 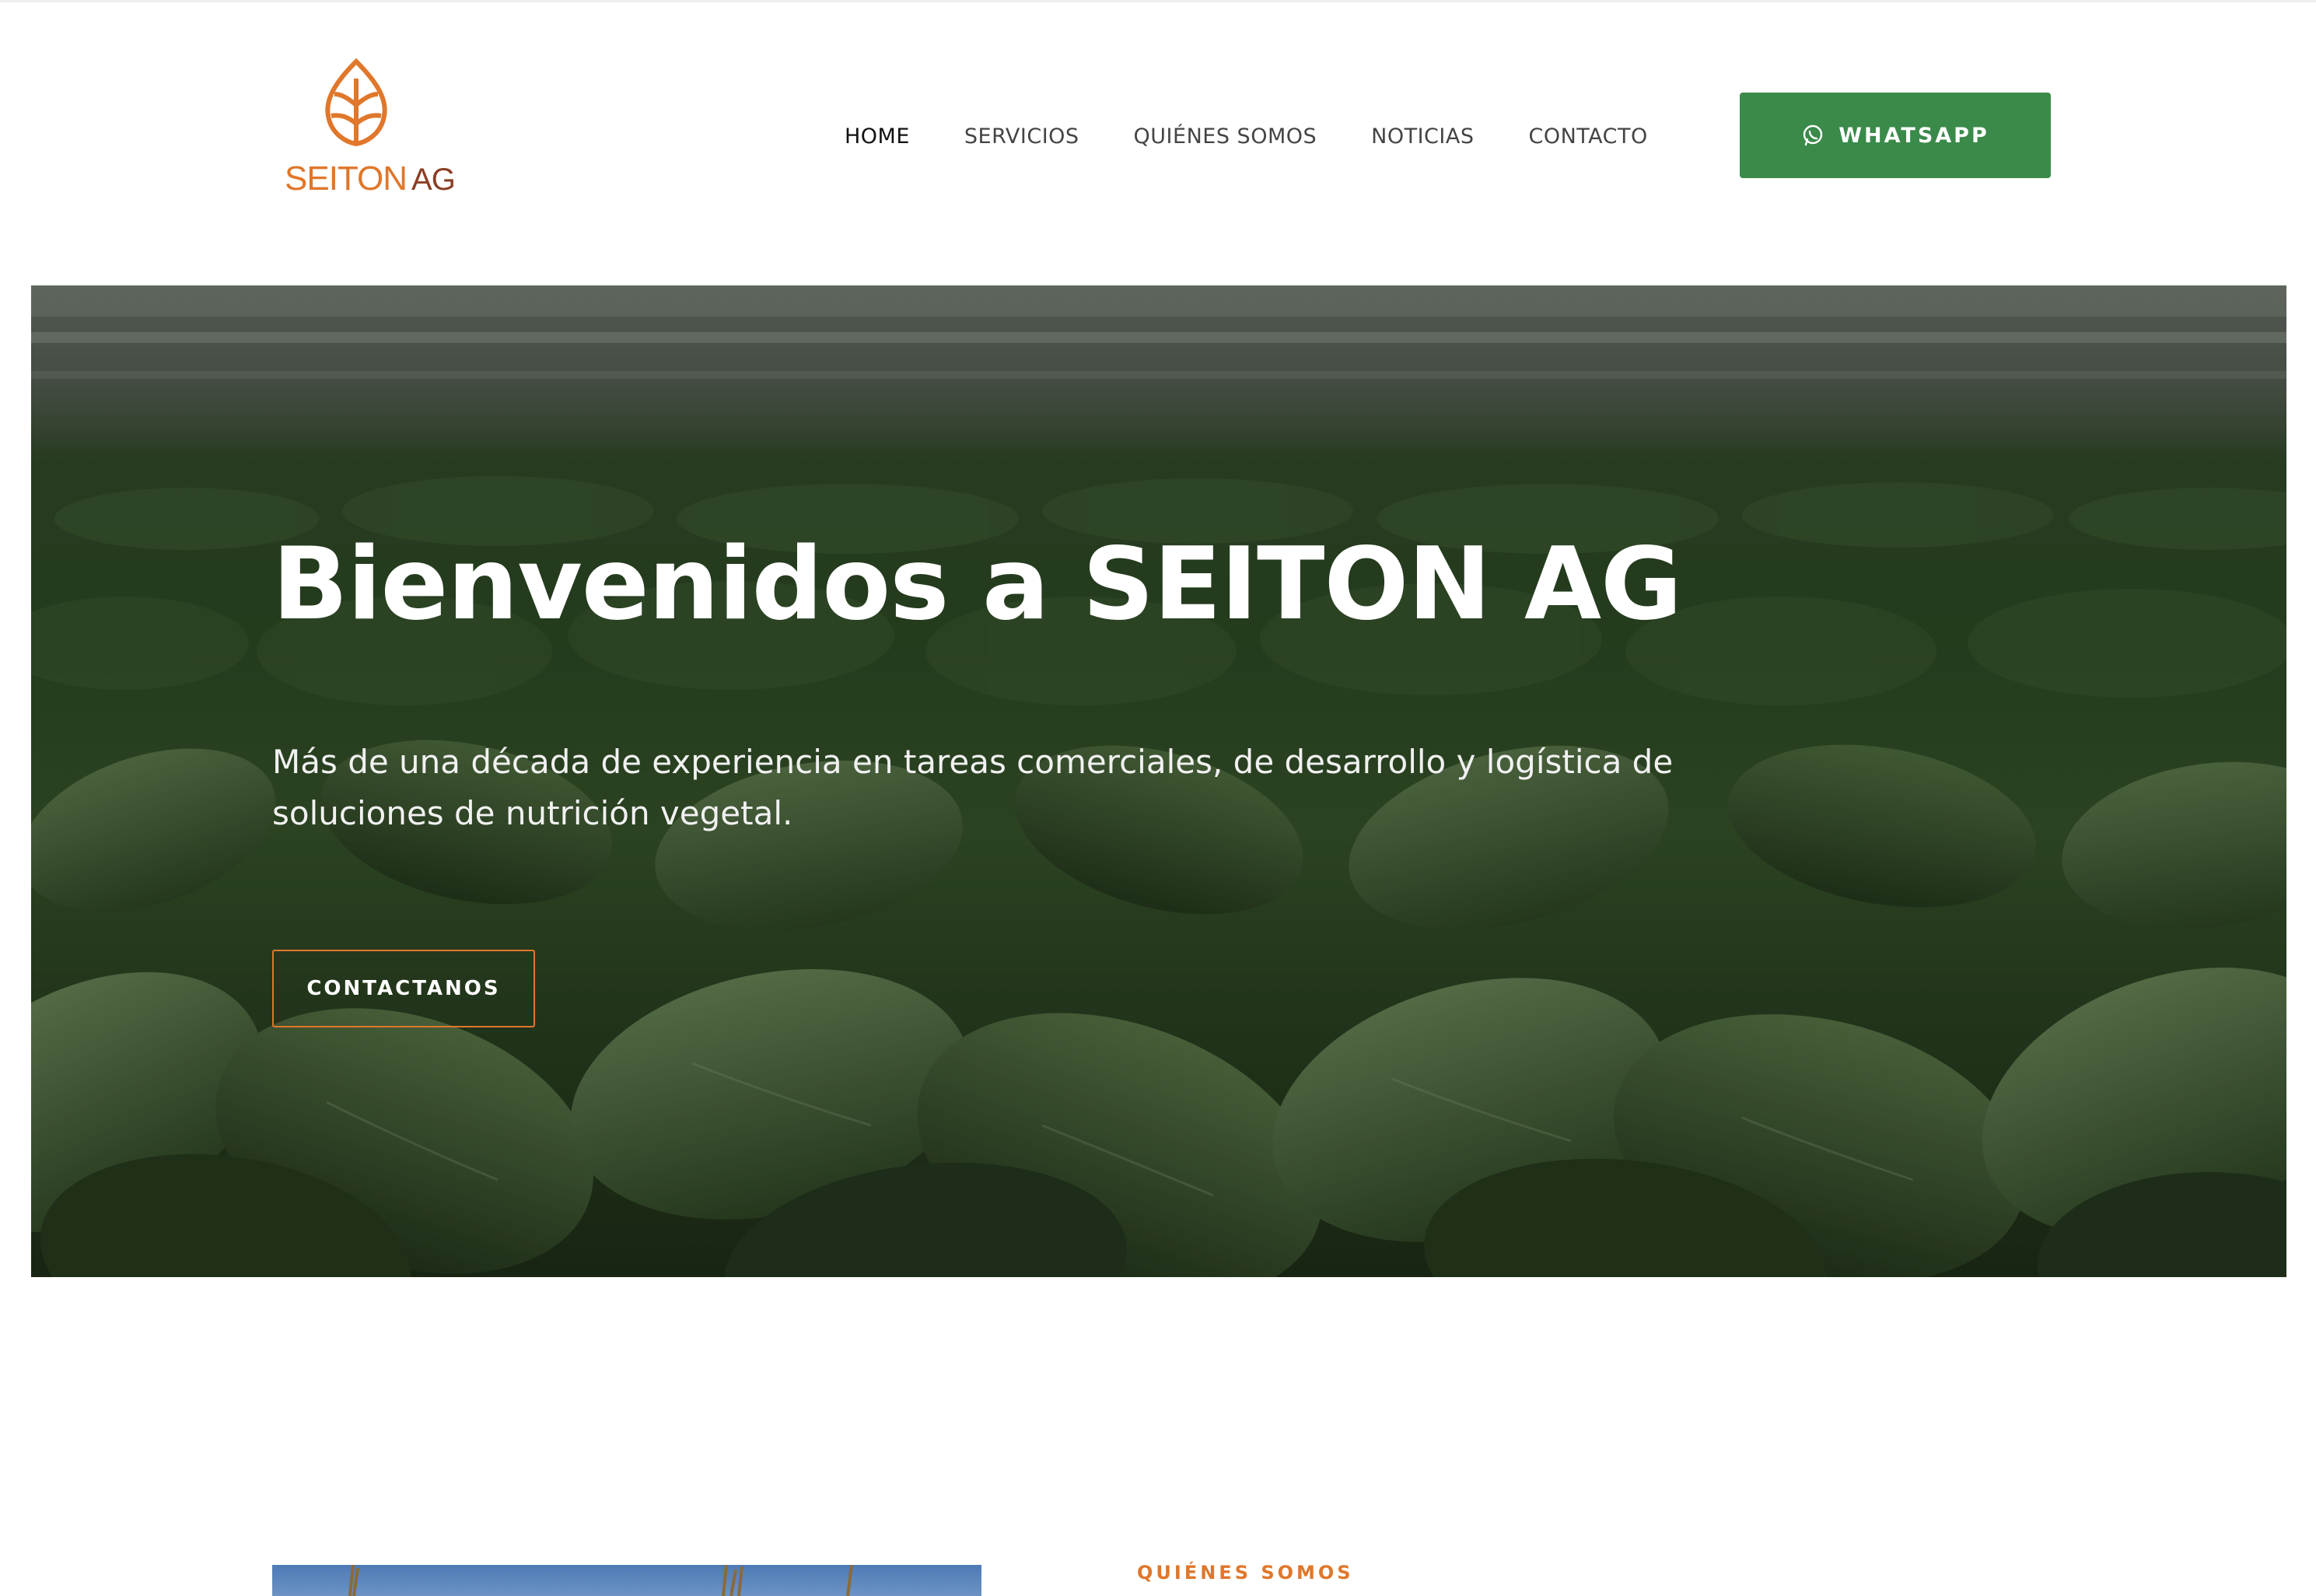 What do you see at coordinates (1245, 1573) in the screenshot?
I see `about-eyebrow: QUIÉNES SOMOS` at bounding box center [1245, 1573].